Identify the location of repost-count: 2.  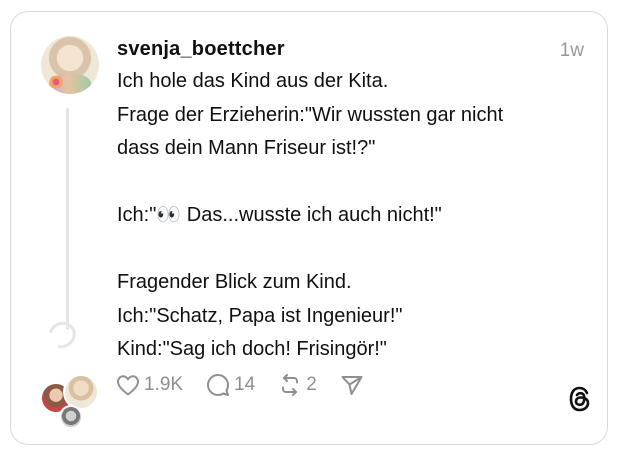
(311, 384).